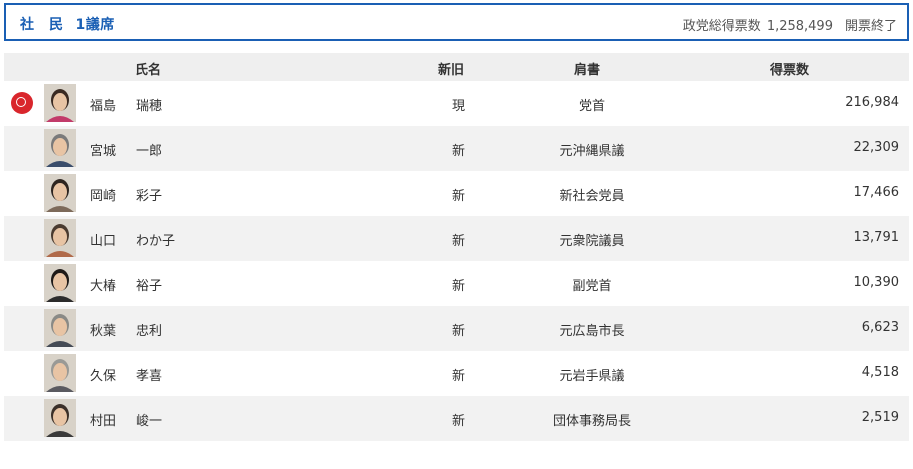  Describe the element at coordinates (95, 25) in the screenshot. I see `seat-count: 1議席` at that location.